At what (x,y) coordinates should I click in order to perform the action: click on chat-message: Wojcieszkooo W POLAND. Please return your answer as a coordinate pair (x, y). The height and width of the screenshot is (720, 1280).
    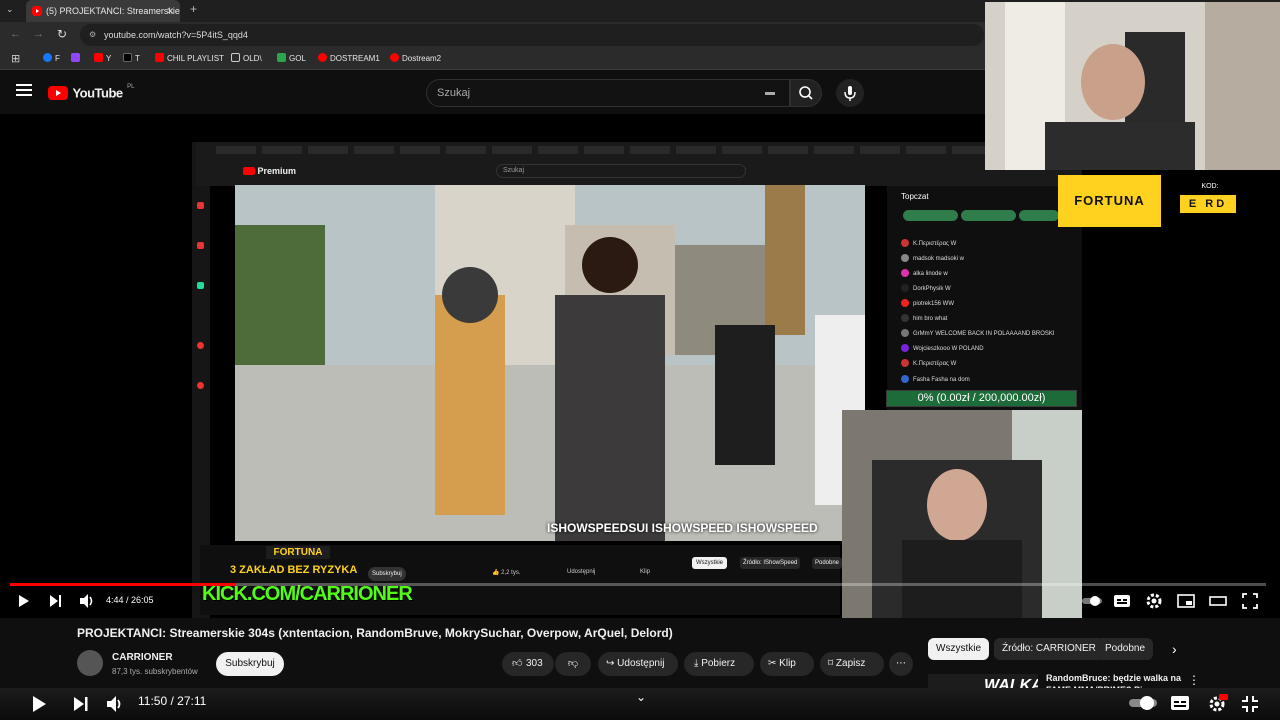
    Looking at the image, I should click on (942, 348).